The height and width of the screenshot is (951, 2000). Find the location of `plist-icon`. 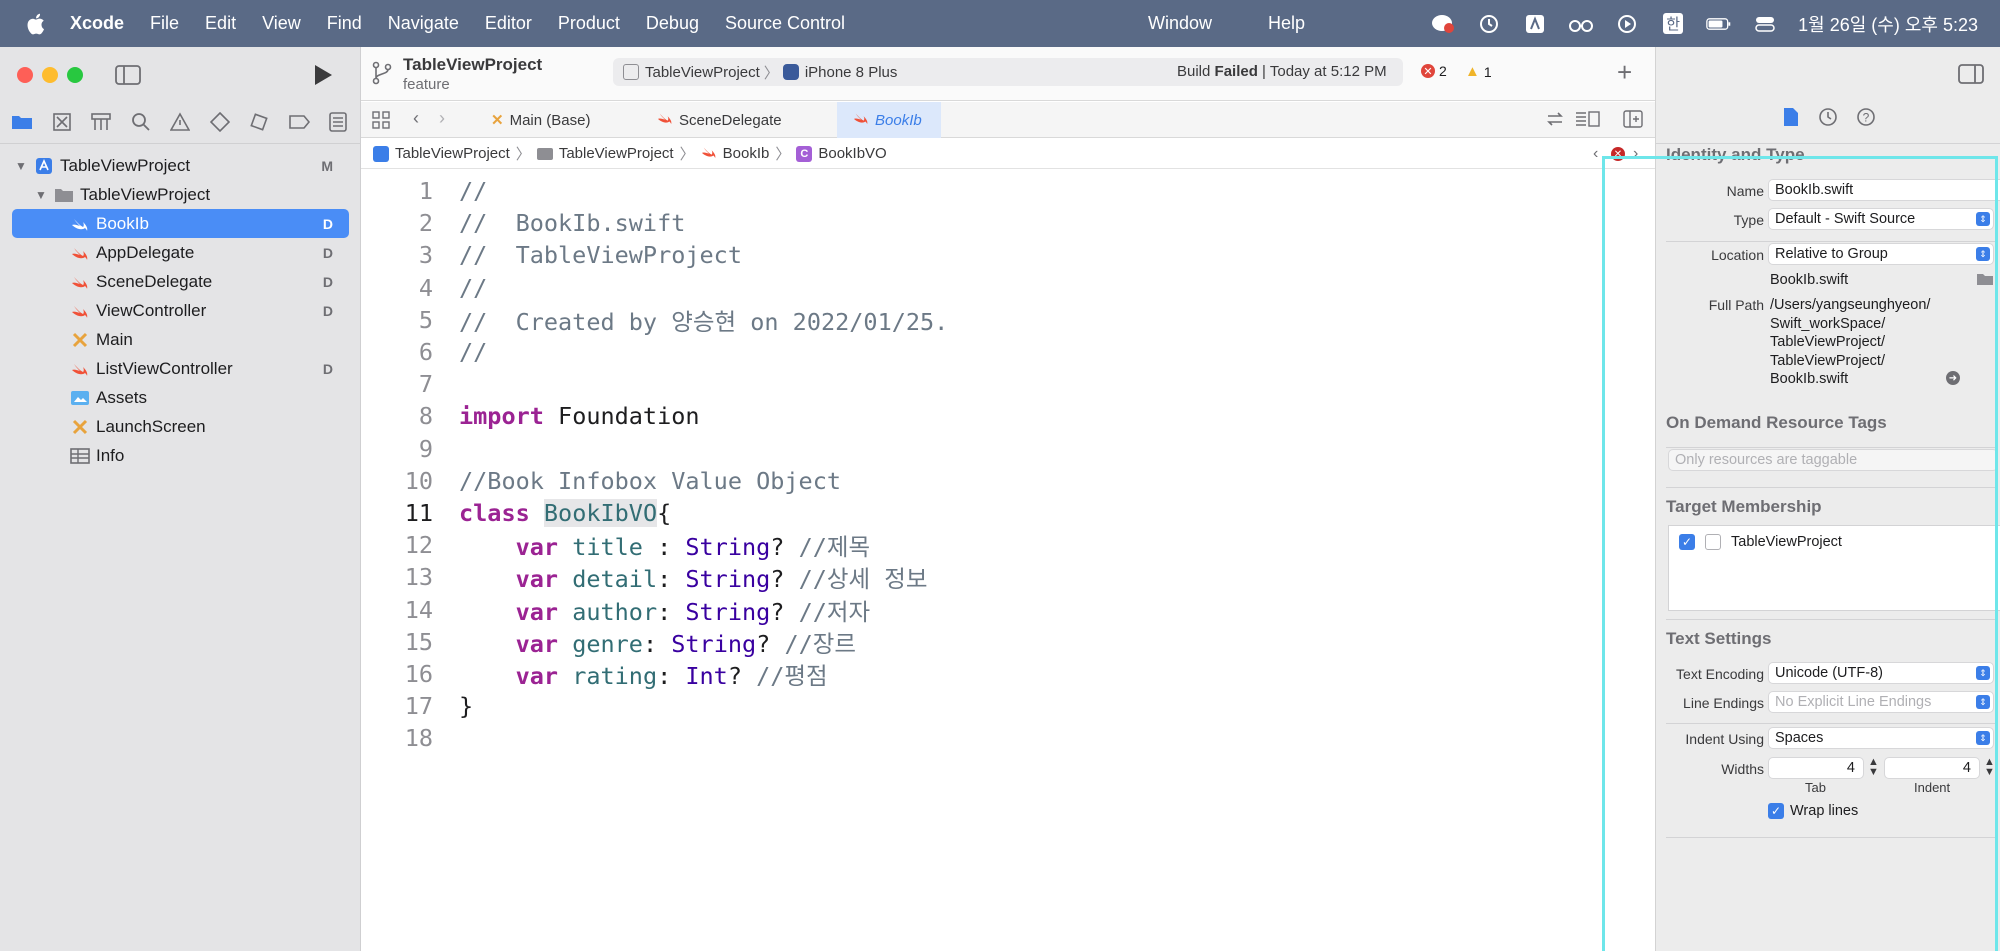

plist-icon is located at coordinates (80, 456).